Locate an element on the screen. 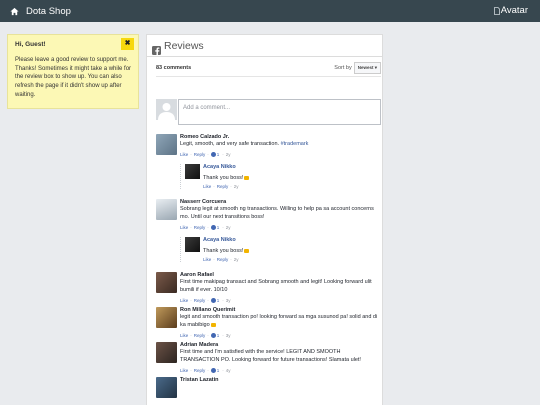  avatar-label: Avatar is located at coordinates (514, 10).